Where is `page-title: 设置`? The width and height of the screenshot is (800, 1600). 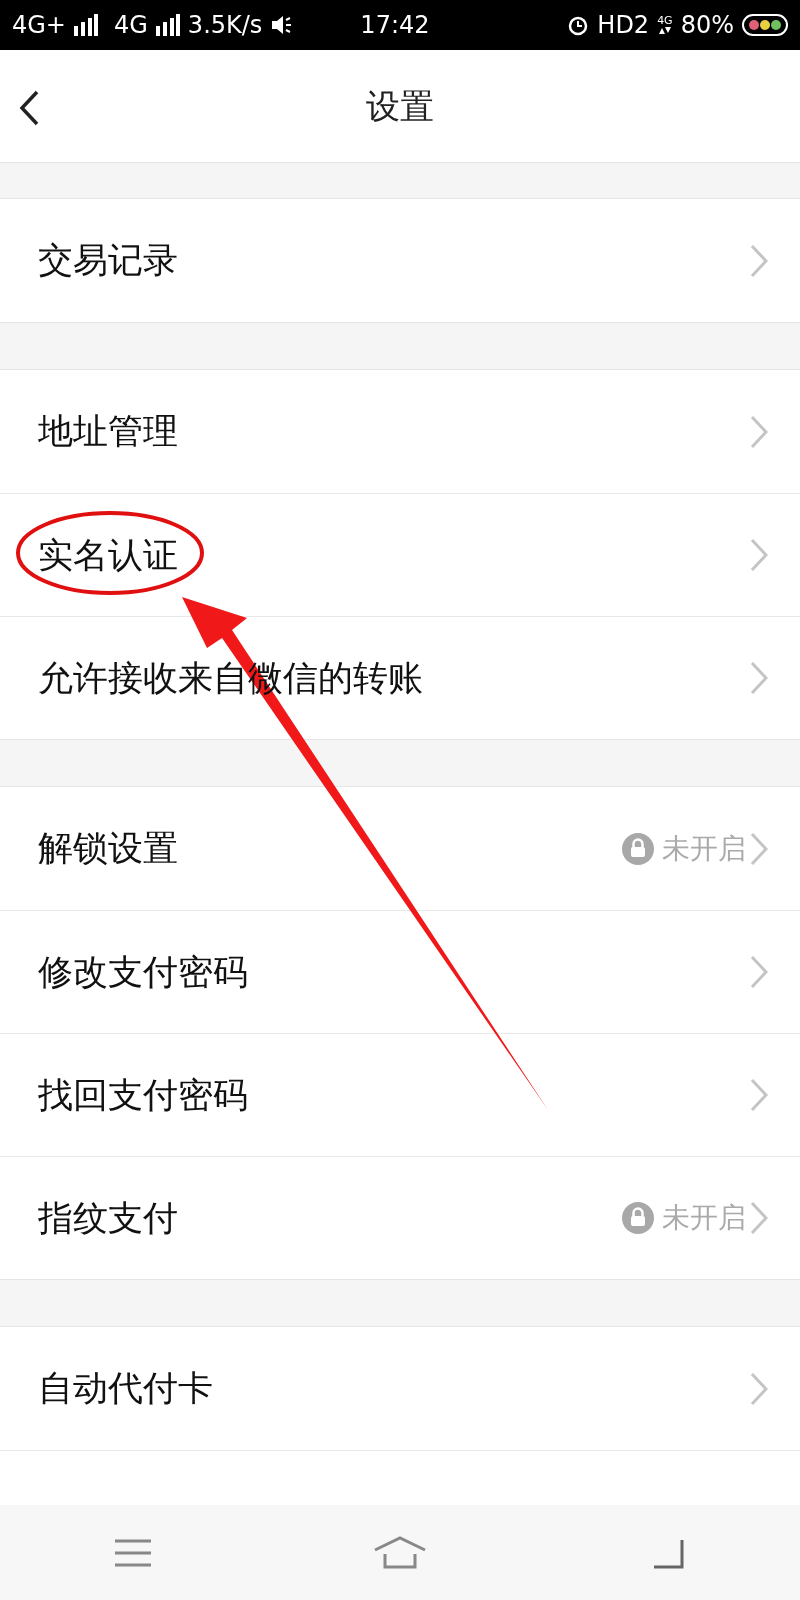
page-title: 设置 is located at coordinates (400, 106).